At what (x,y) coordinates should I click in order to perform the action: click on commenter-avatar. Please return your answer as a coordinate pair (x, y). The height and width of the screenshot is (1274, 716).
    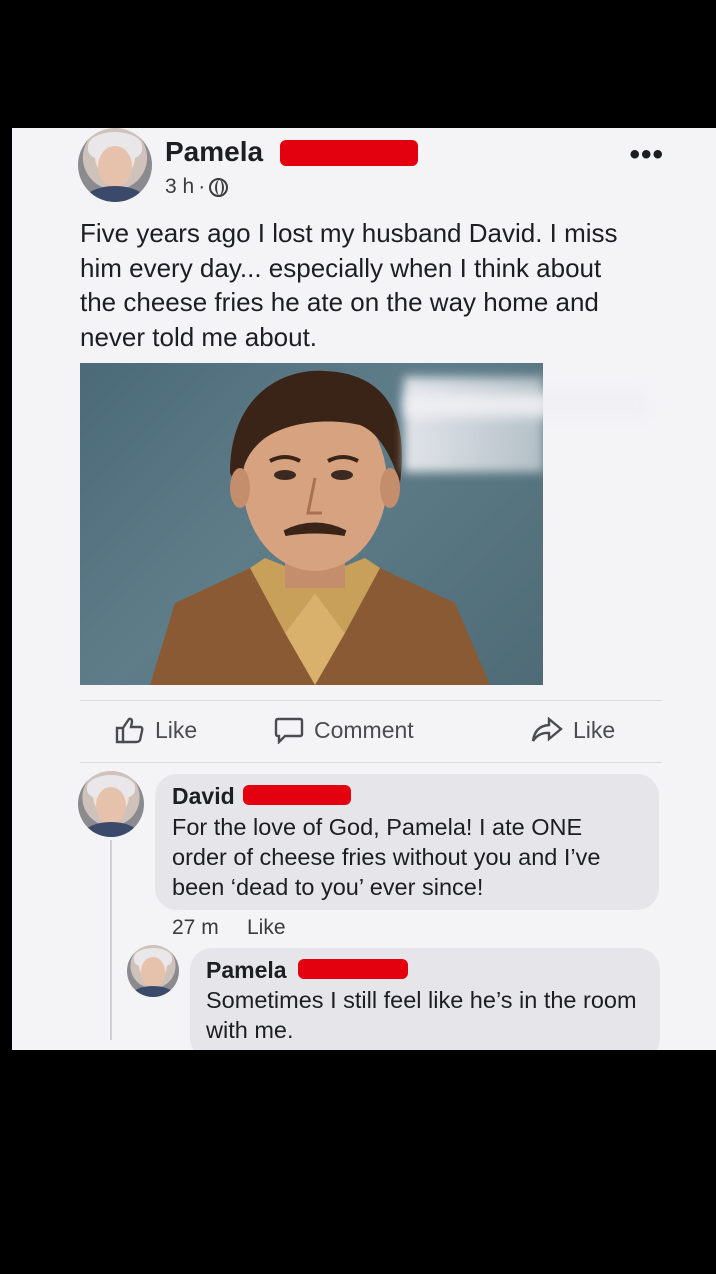
    Looking at the image, I should click on (111, 804).